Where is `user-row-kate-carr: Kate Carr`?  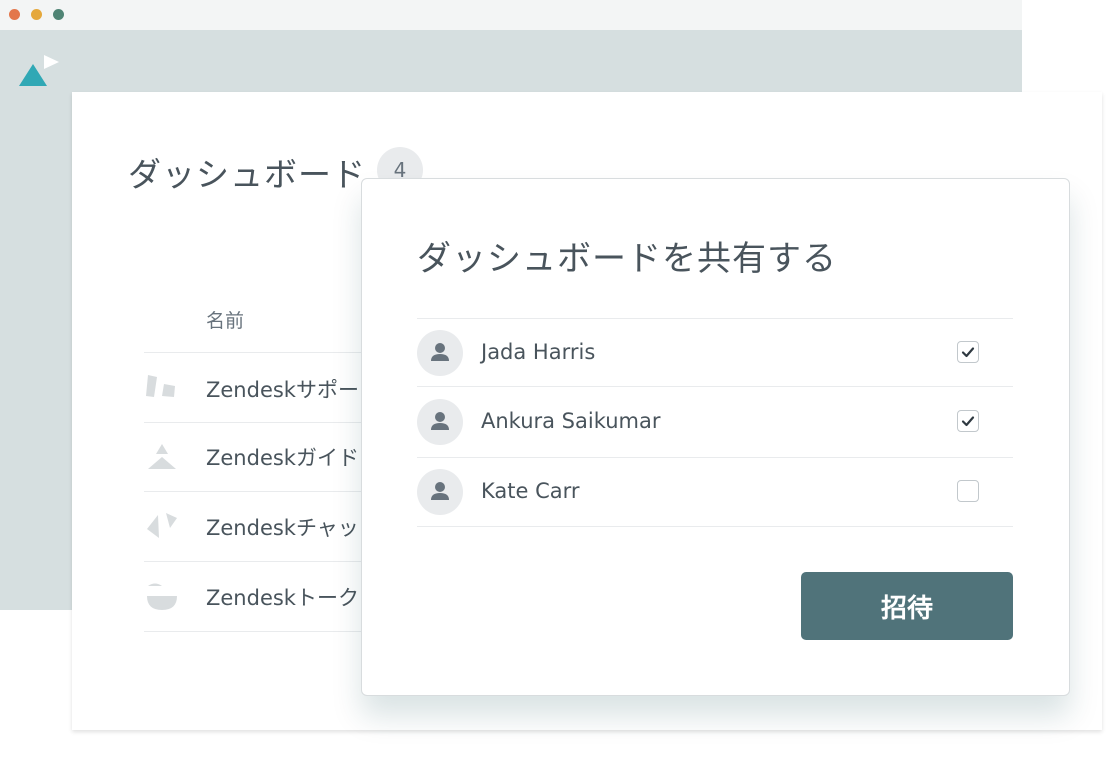 user-row-kate-carr: Kate Carr is located at coordinates (715, 492).